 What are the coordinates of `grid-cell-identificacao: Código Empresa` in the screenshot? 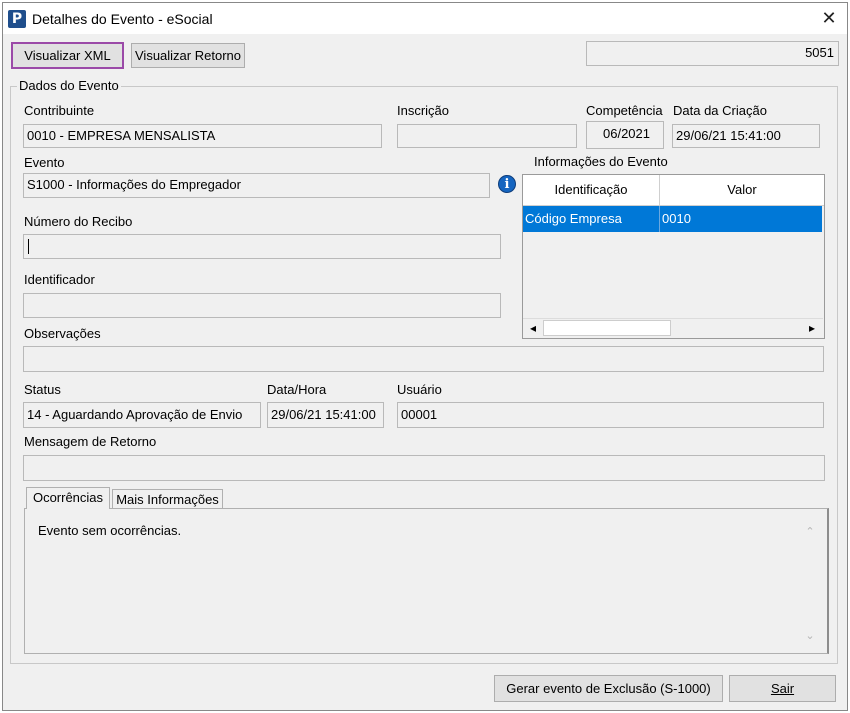 It's located at (591, 219).